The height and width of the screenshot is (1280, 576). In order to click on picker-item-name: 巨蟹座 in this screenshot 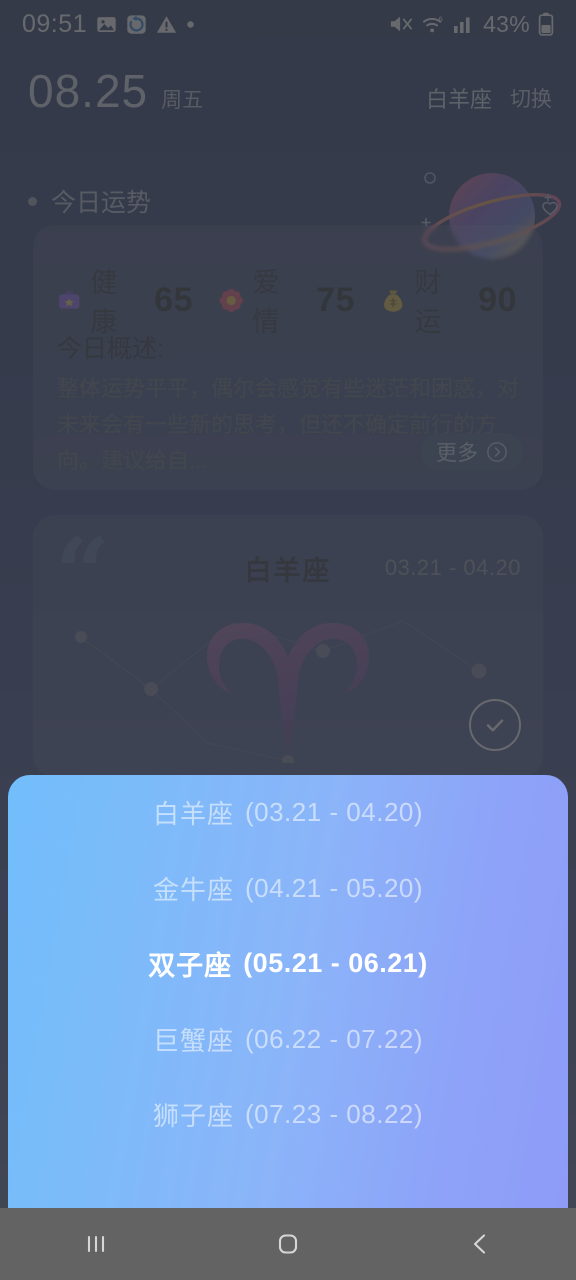, I will do `click(193, 1040)`.